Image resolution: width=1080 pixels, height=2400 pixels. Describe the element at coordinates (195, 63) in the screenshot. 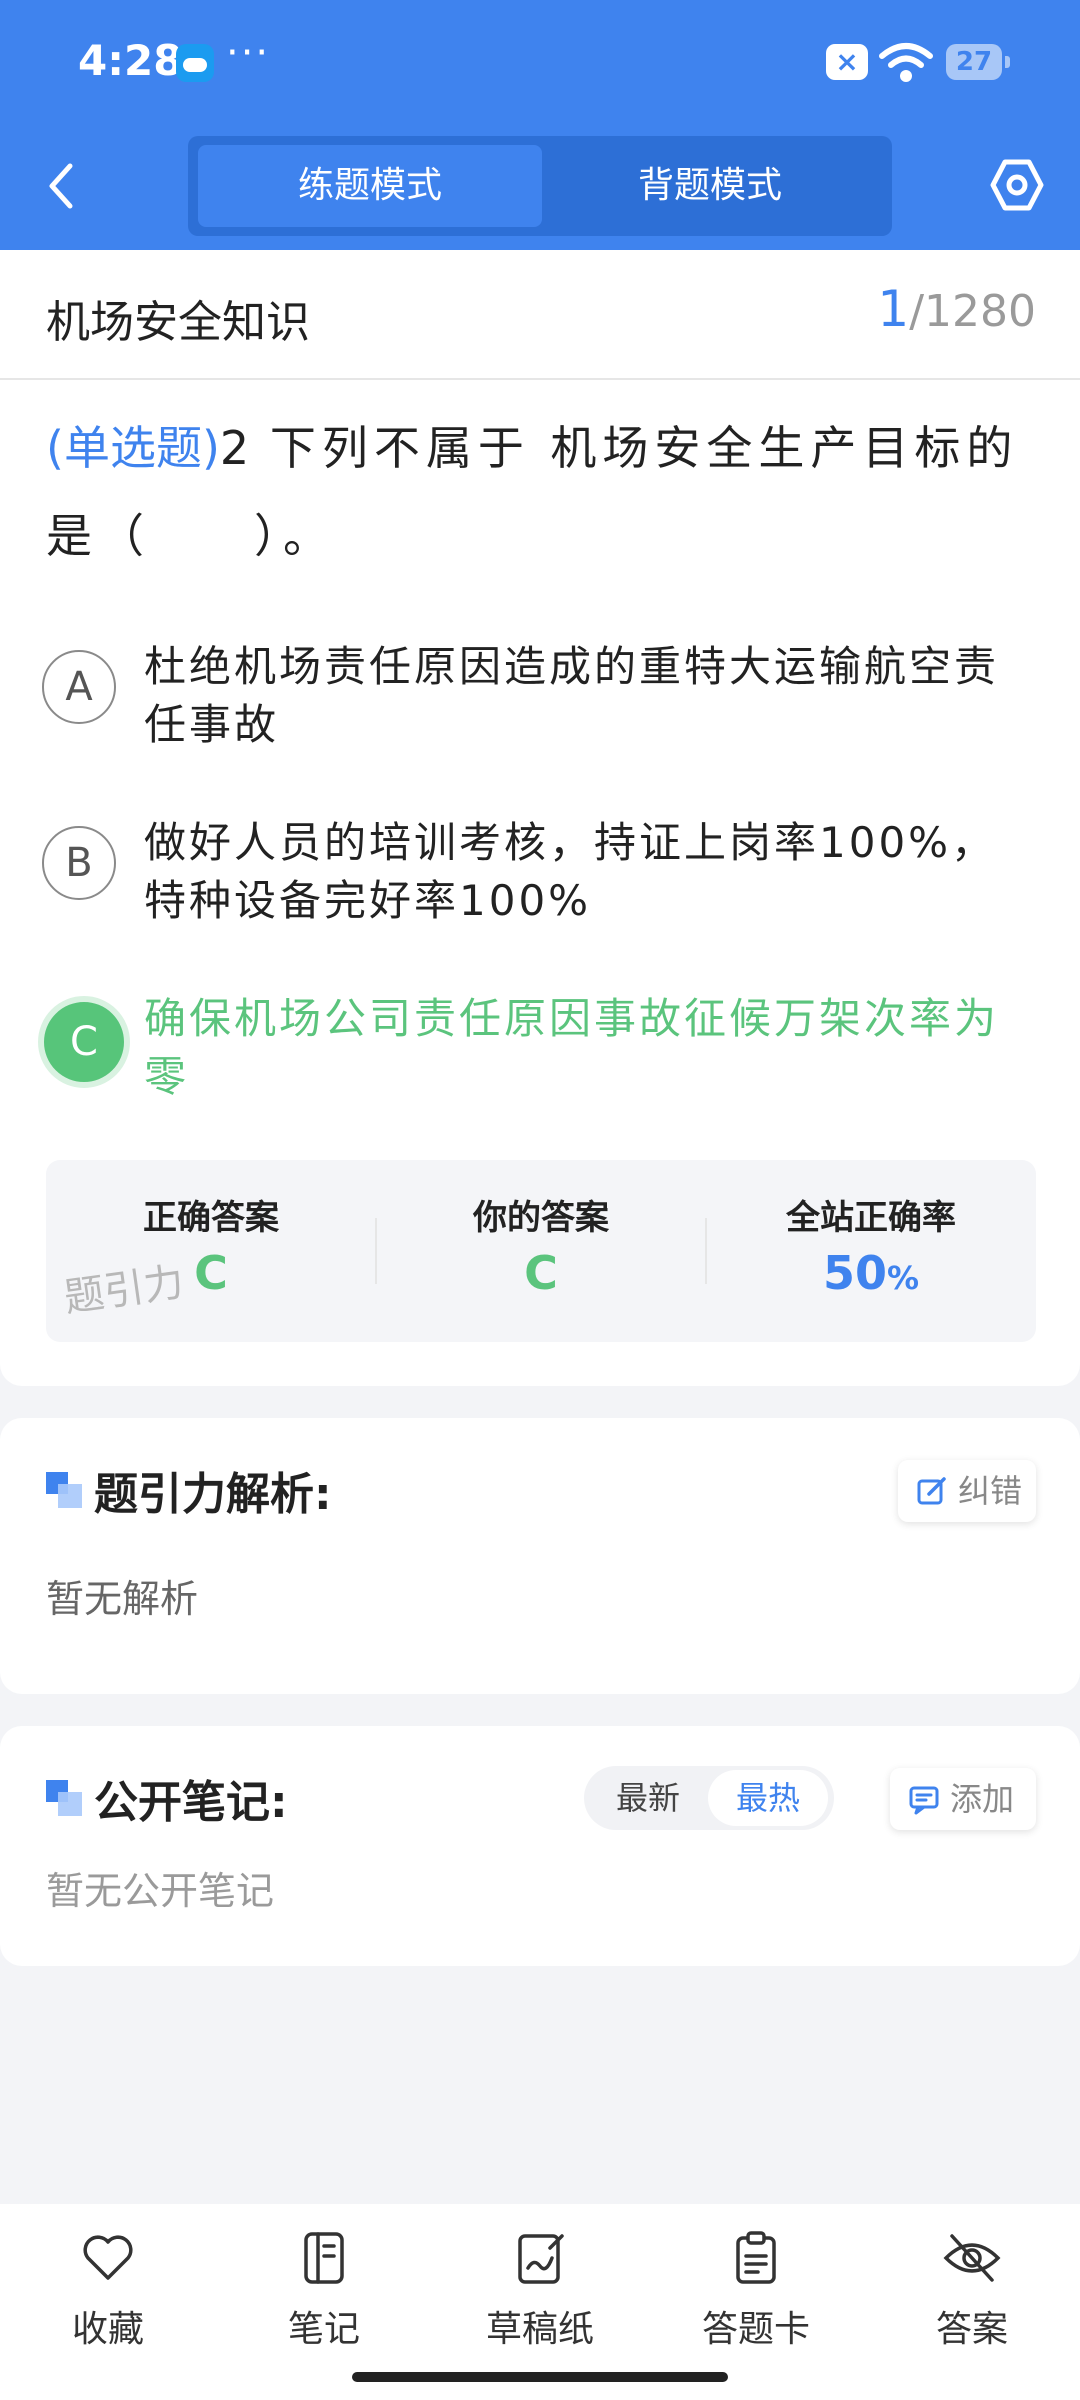

I see `weather-icon` at that location.